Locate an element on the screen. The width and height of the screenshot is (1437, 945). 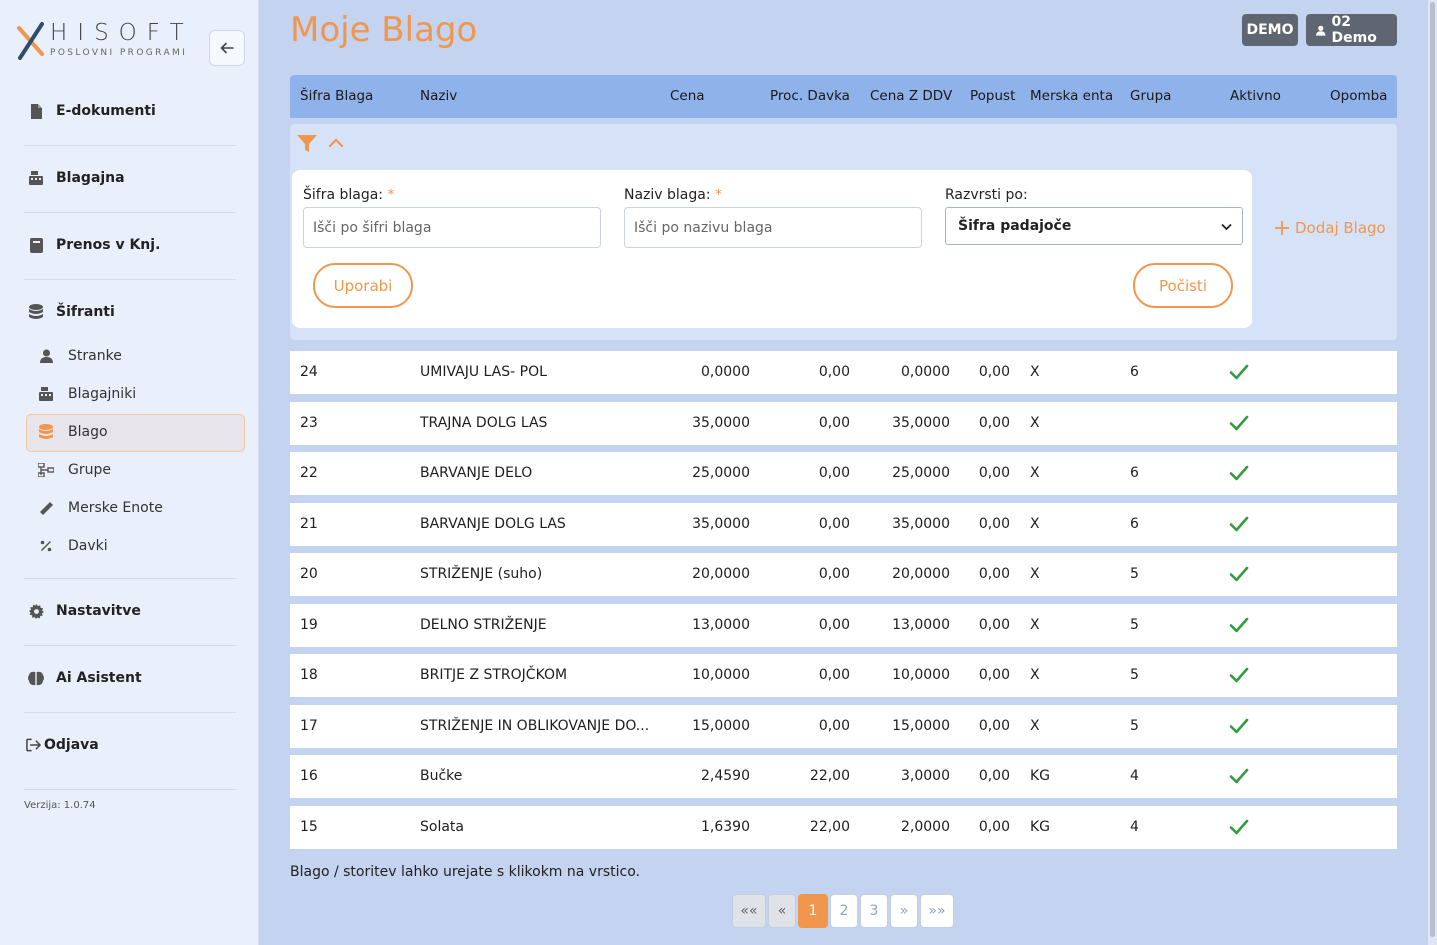
sidebar-item-ai-asistent: Ai Asistent is located at coordinates (85, 678).